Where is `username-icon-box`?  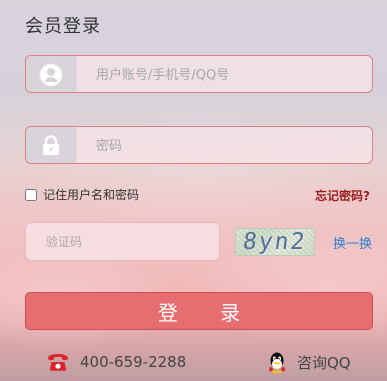 username-icon-box is located at coordinates (51, 74).